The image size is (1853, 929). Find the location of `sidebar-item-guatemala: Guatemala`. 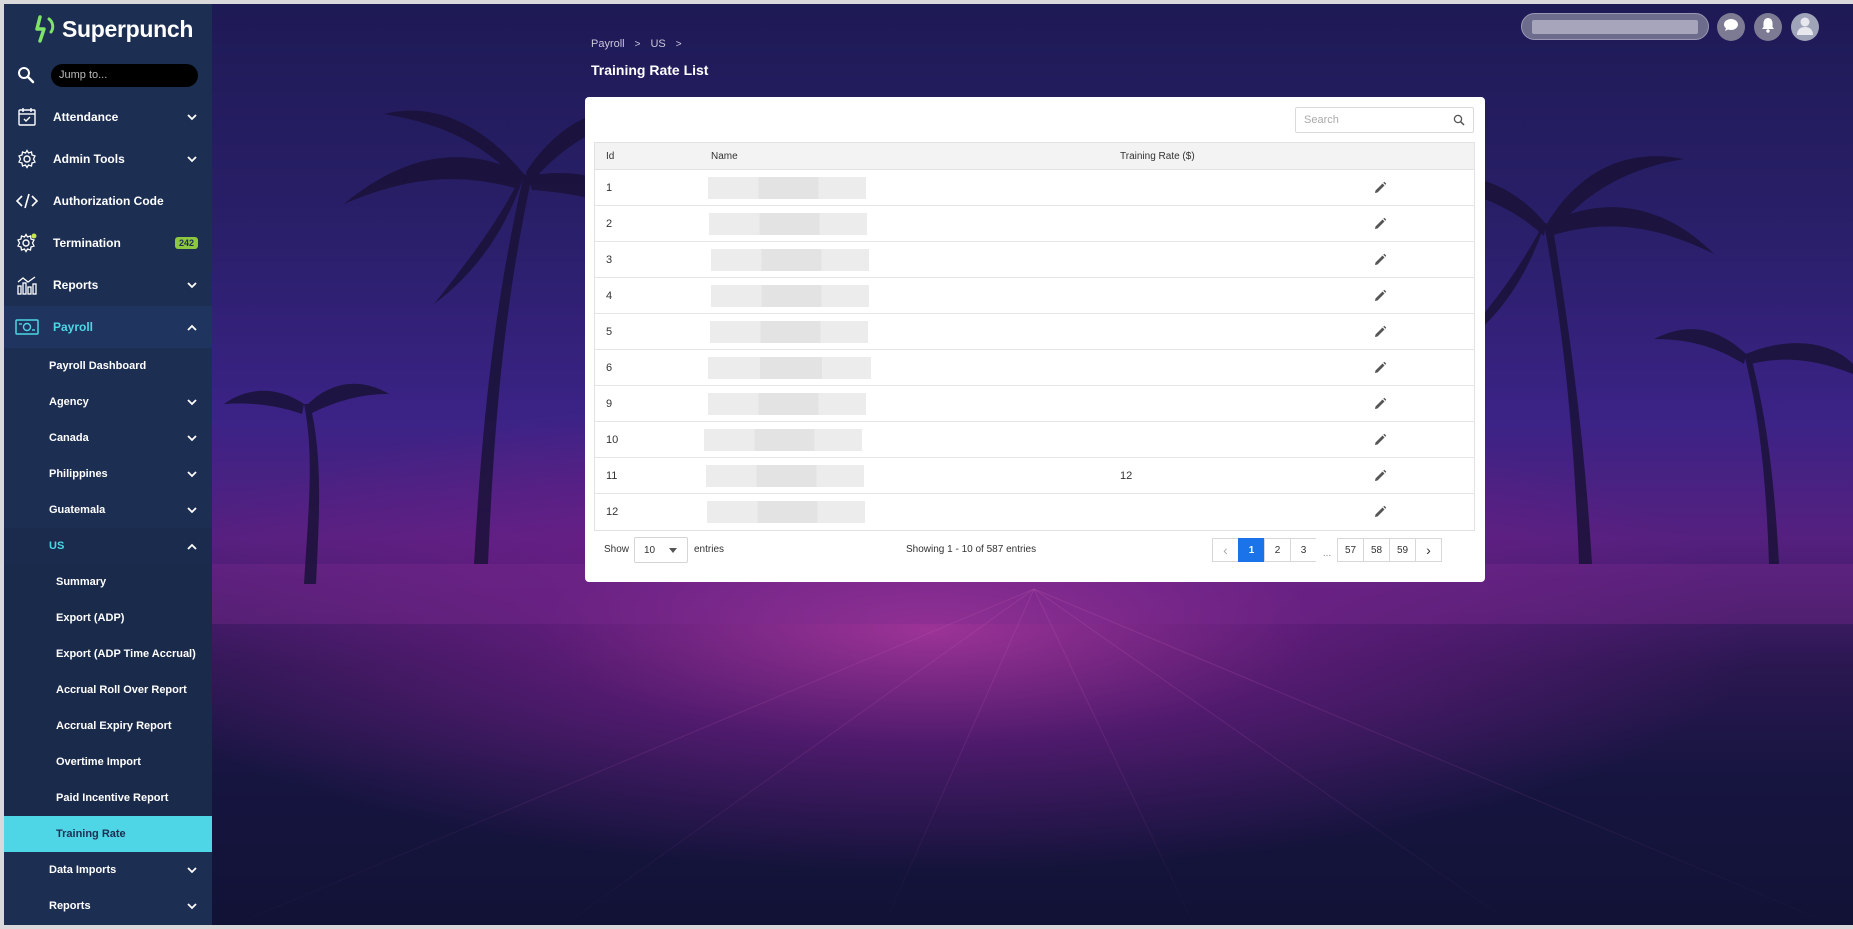

sidebar-item-guatemala: Guatemala is located at coordinates (108, 510).